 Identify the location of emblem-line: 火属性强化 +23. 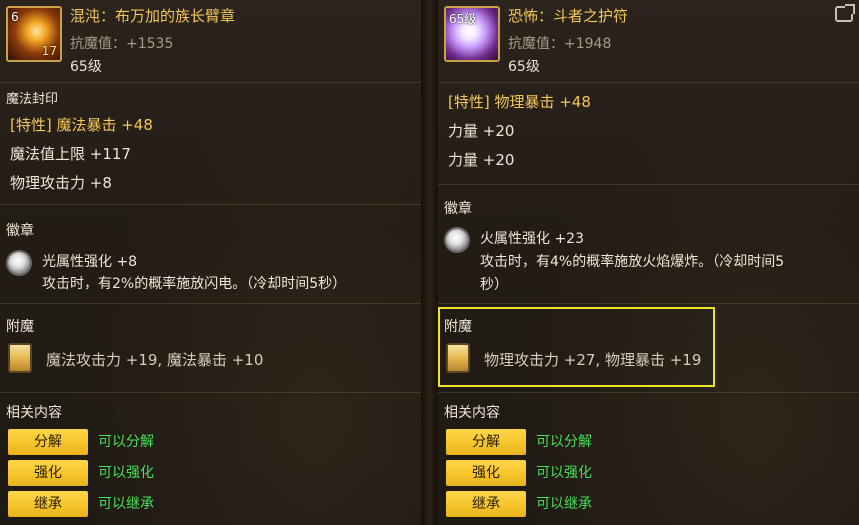
(532, 239).